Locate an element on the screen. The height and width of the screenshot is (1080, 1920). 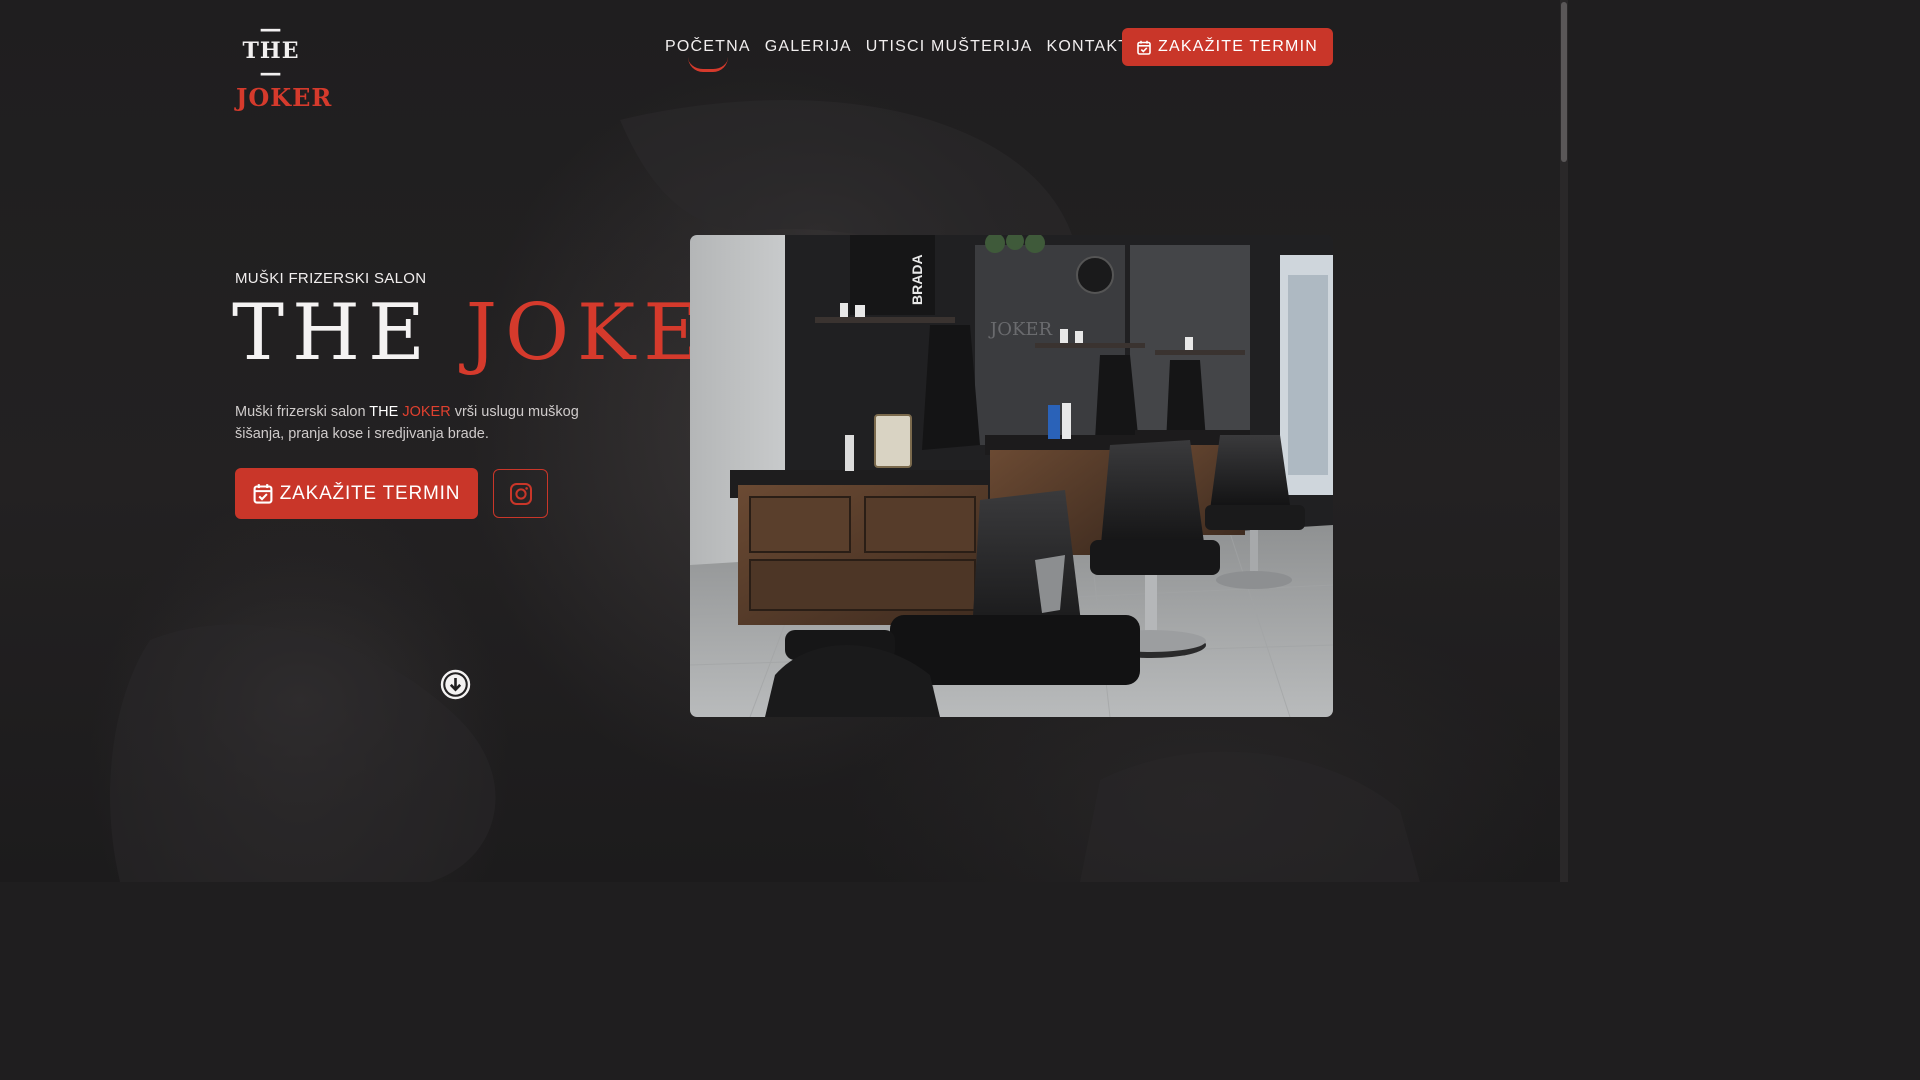
salon-interior-photo: JOKER BRADA is located at coordinates (1011, 476).